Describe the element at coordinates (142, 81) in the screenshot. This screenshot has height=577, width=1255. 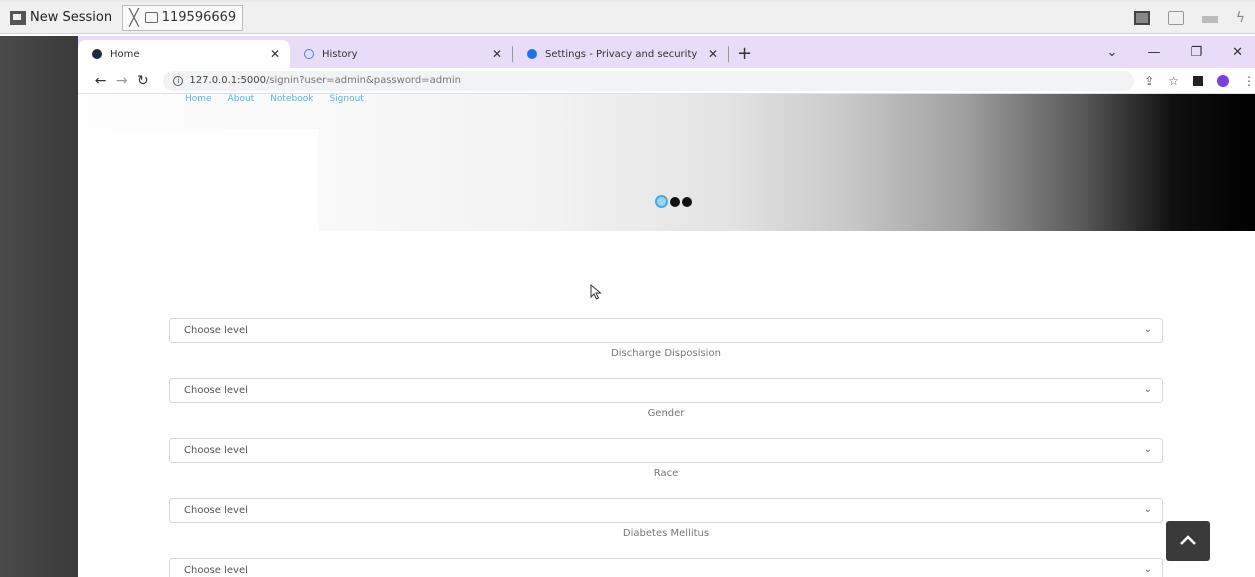
I see `reload-button: ↻` at that location.